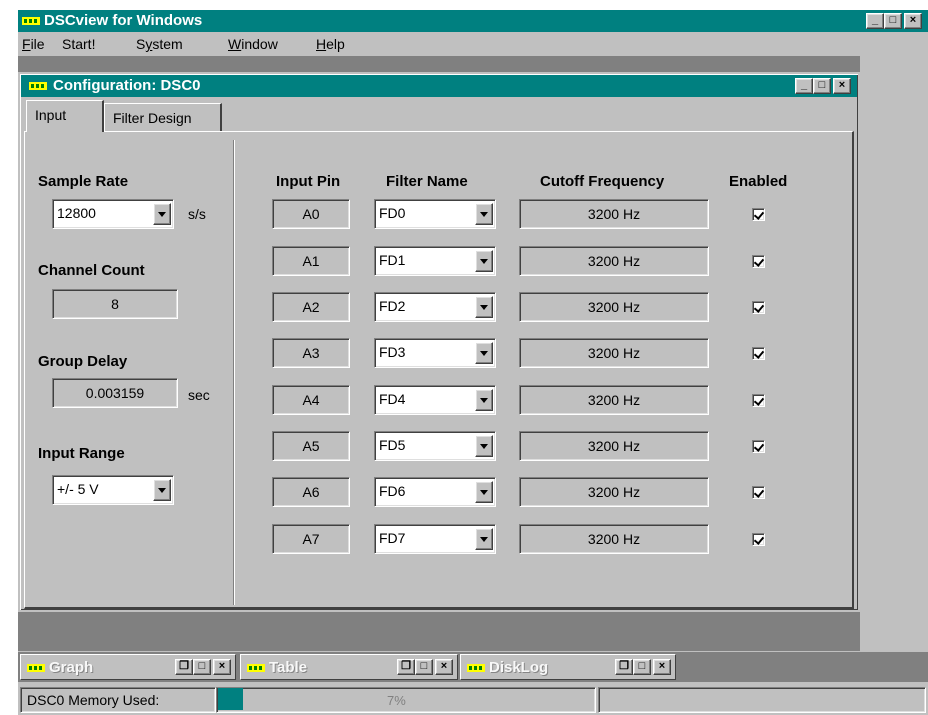 The height and width of the screenshot is (715, 928). What do you see at coordinates (349, 667) in the screenshot?
I see `minimized-window-table: Table ❐ □ ×` at bounding box center [349, 667].